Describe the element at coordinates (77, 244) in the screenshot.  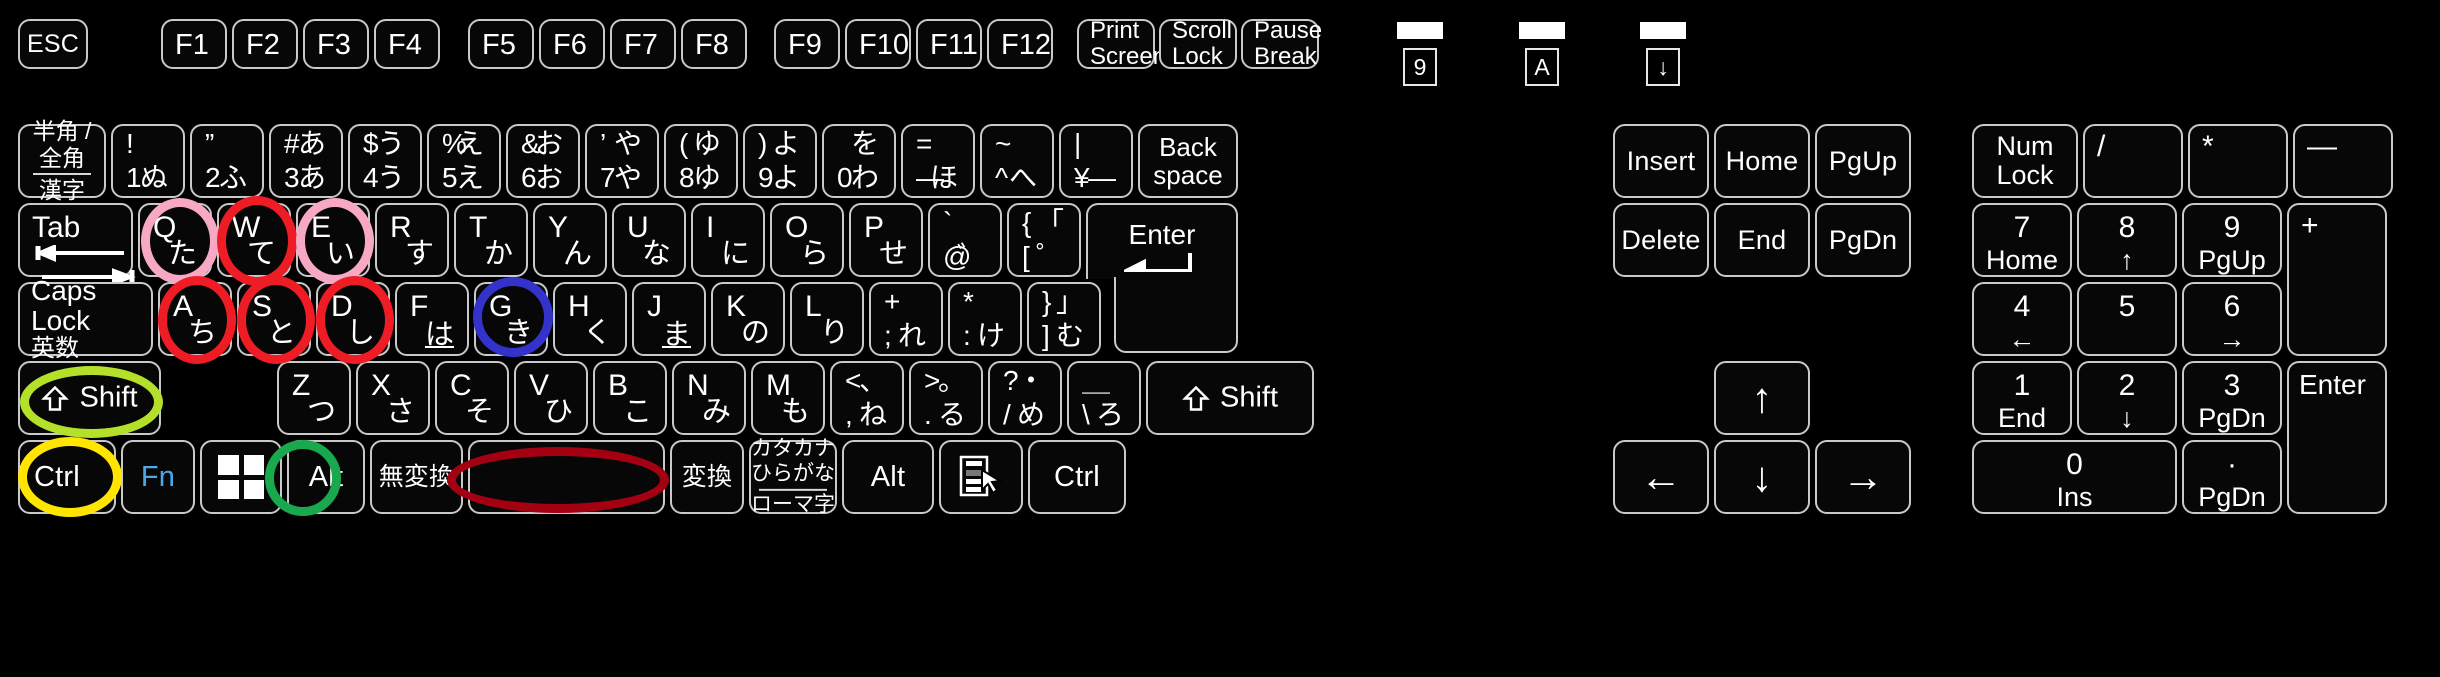
I see `key-tab: Tab` at that location.